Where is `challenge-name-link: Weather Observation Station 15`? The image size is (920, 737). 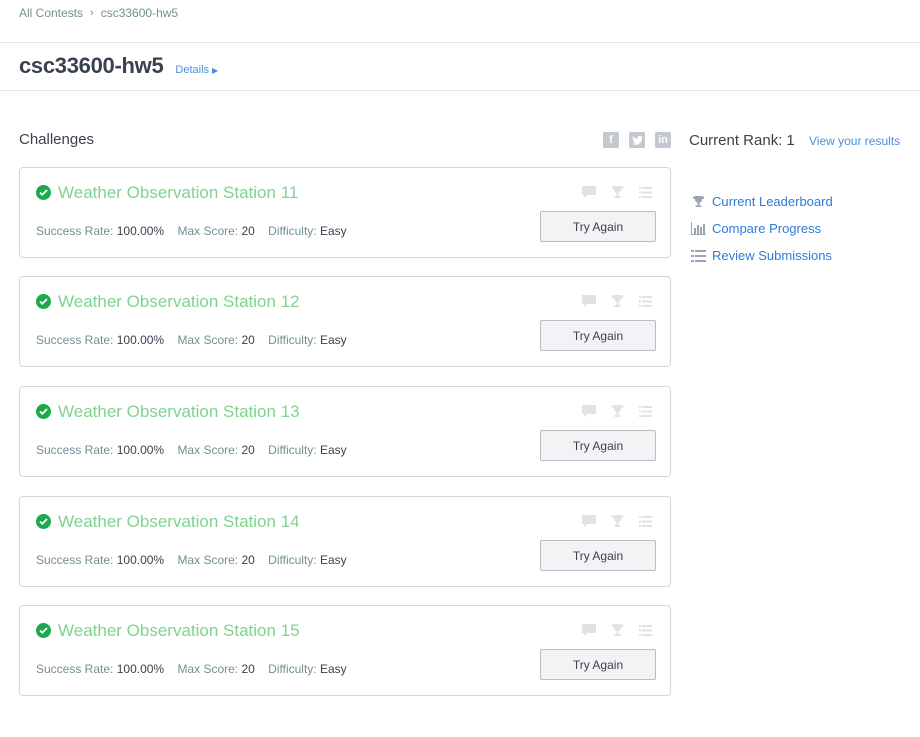
challenge-name-link: Weather Observation Station 15 is located at coordinates (179, 631).